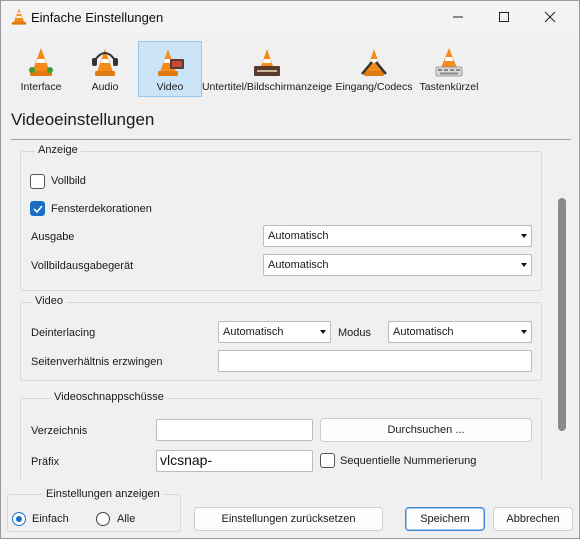 This screenshot has width=580, height=539. Describe the element at coordinates (298, 236) in the screenshot. I see `output-select-value: Automatisch` at that location.